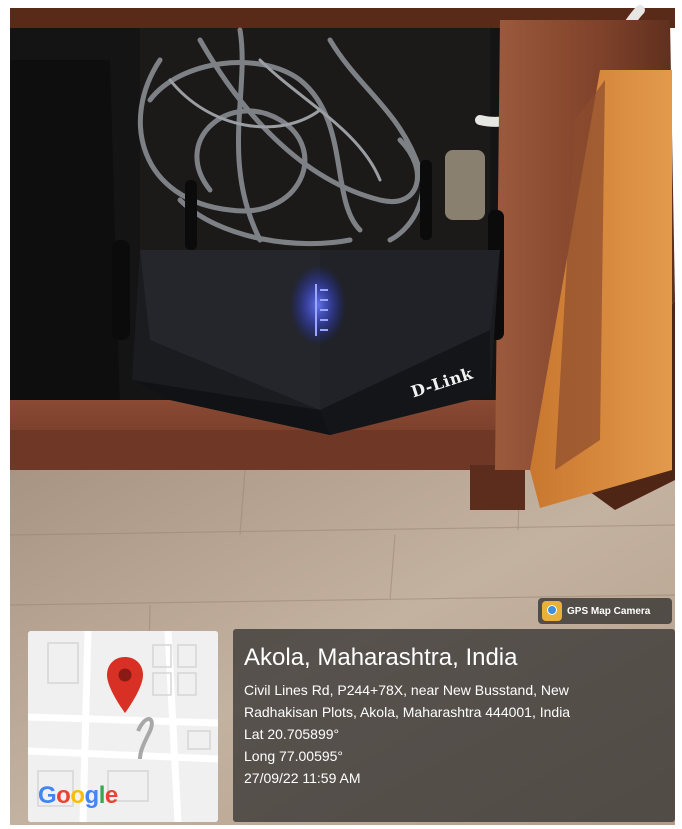 This screenshot has width=682, height=829. Describe the element at coordinates (552, 611) in the screenshot. I see `gps-map-camera-app-icon` at that location.